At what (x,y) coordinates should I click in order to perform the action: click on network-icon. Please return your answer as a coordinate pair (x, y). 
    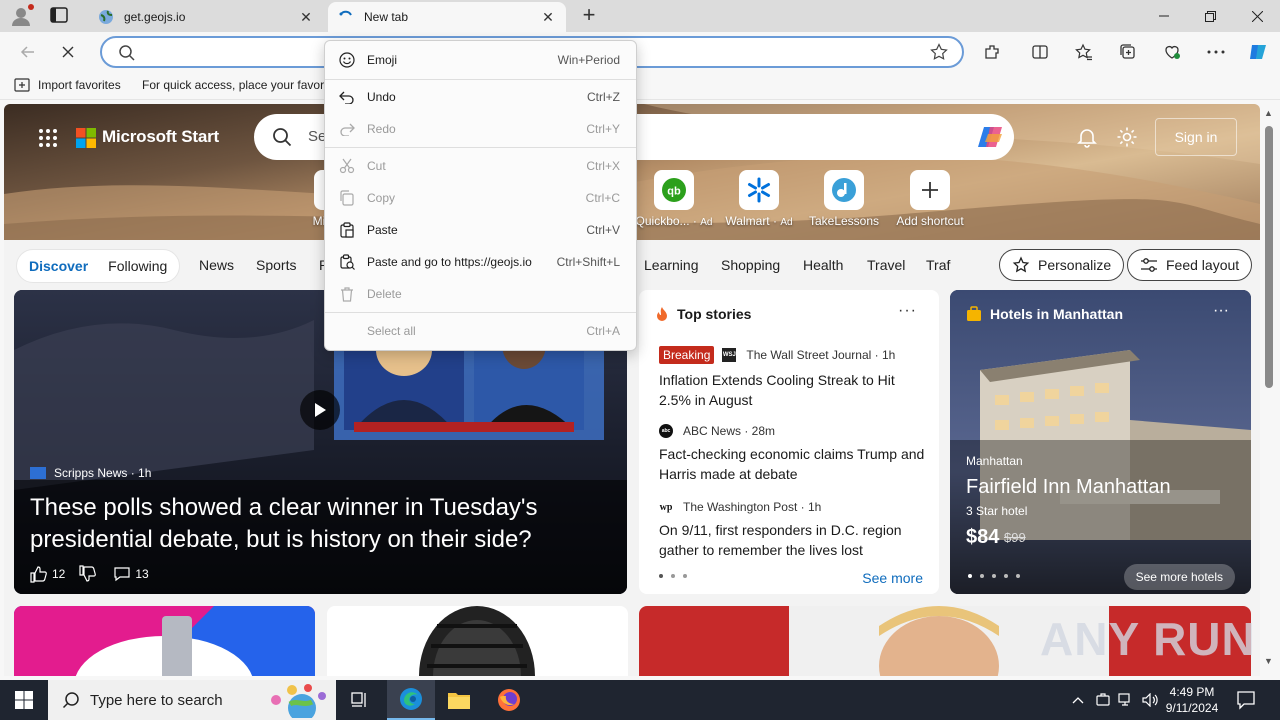
    Looking at the image, I should click on (1126, 700).